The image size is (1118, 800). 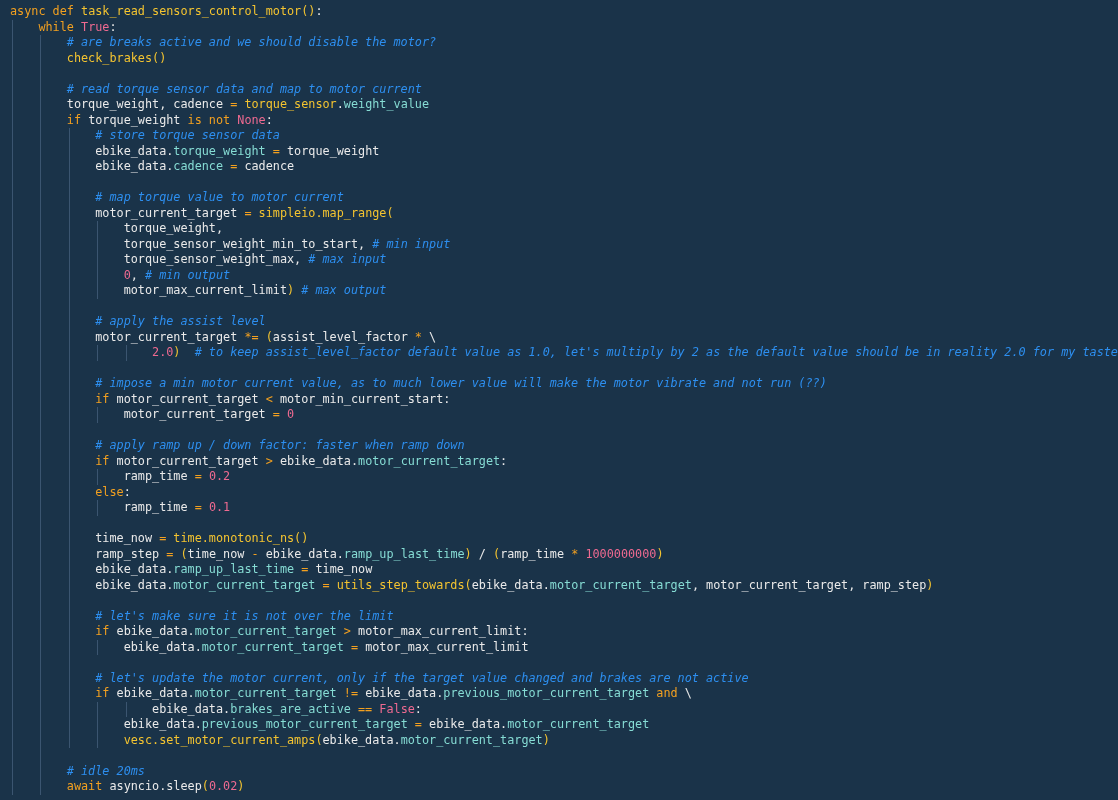 What do you see at coordinates (418, 384) in the screenshot?
I see `code-line: # impose a min motor current value, as to much lower value will make the motor vibrate and not run (??)` at bounding box center [418, 384].